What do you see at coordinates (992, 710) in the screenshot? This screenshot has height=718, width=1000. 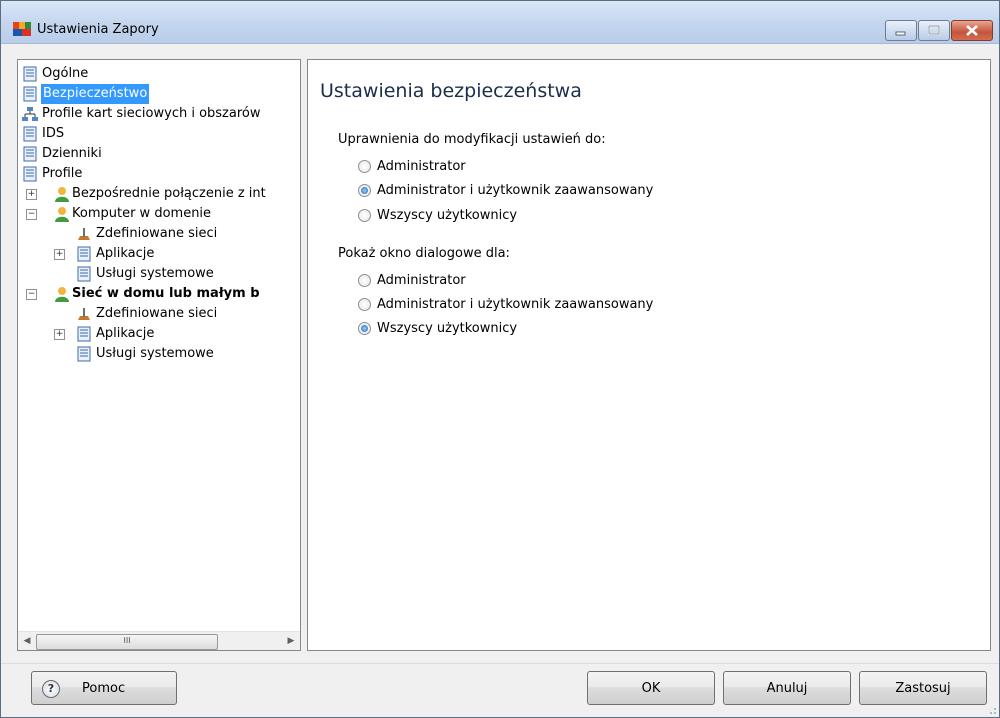 I see `resize-grip-icon` at bounding box center [992, 710].